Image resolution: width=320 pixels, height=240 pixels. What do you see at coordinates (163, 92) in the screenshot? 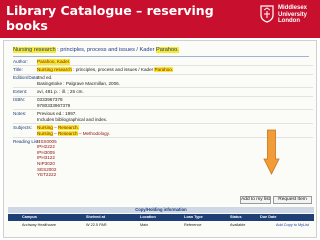
I see `field-extent: Extent: xvi, 481 p. : ill. ; 25 cm.` at bounding box center [163, 92].